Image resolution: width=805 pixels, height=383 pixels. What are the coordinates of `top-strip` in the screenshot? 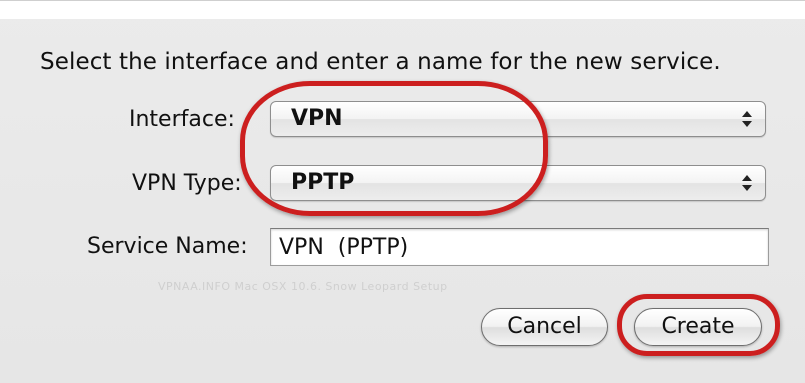 It's located at (402, 10).